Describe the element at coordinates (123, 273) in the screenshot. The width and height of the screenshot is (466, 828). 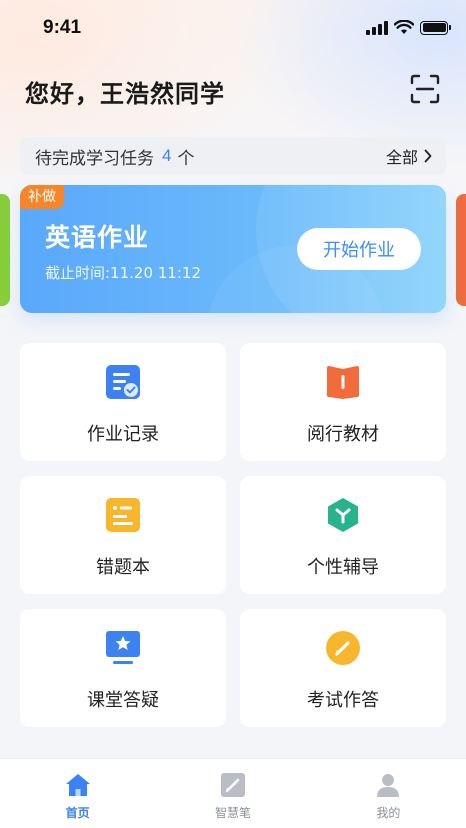
I see `homework-deadline: 截止时间:11.20 11:12` at that location.